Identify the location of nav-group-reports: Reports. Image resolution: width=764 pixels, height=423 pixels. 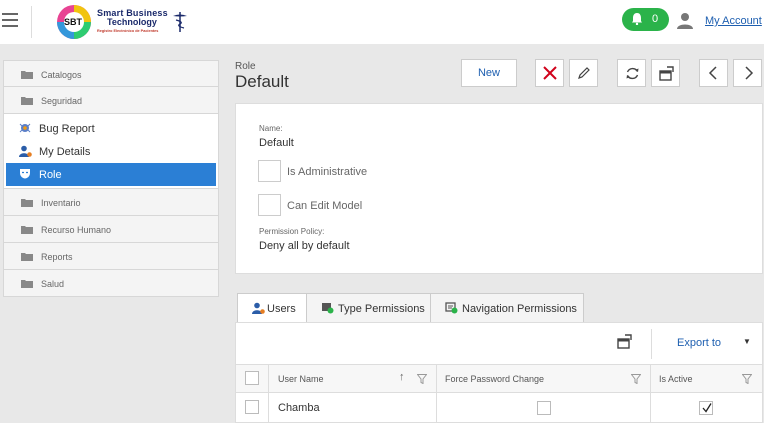
(111, 256).